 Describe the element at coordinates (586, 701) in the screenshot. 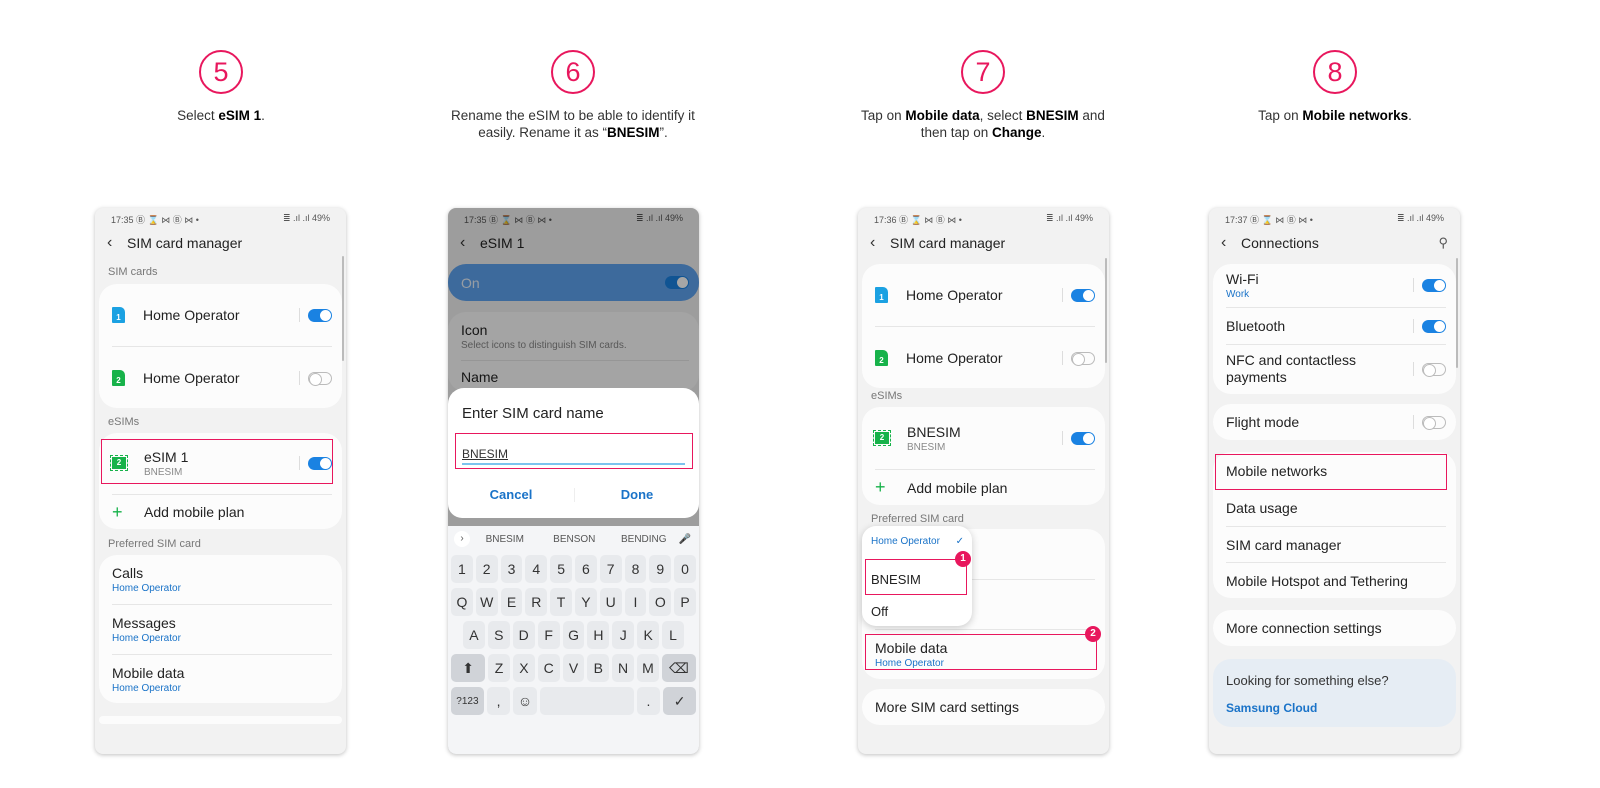

I see `space-key` at that location.